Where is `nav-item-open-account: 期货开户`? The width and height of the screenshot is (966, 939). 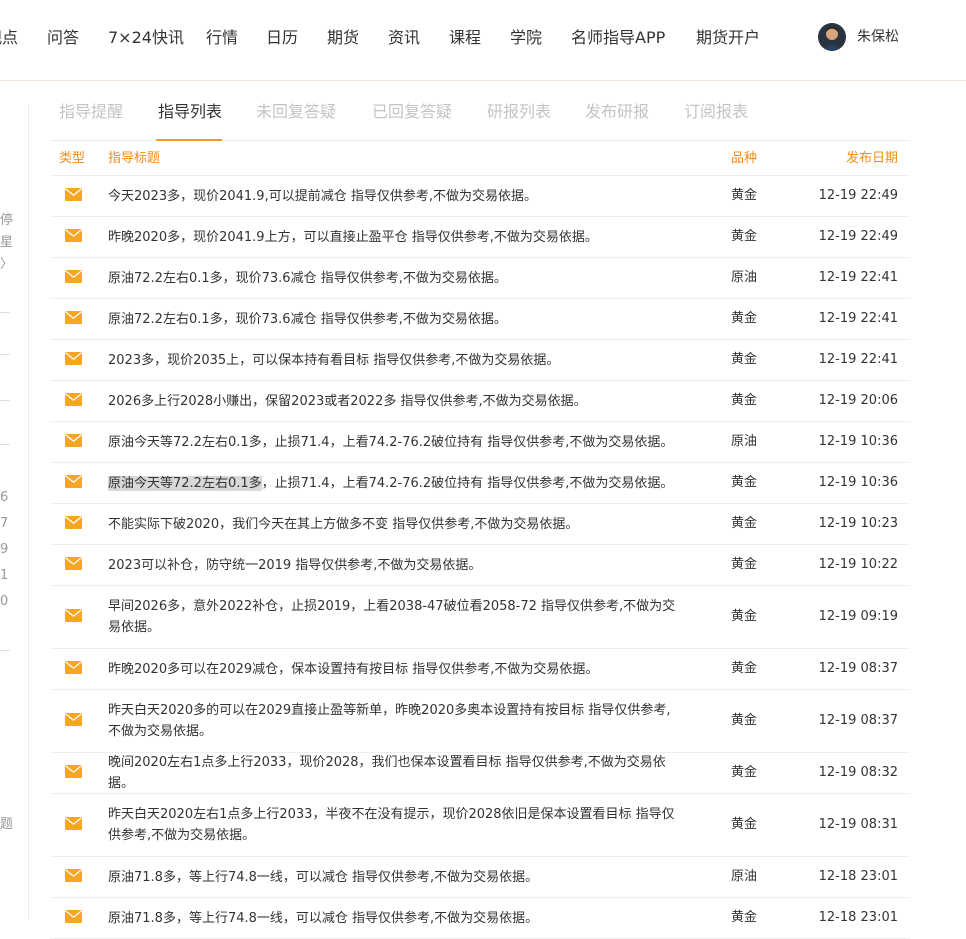
nav-item-open-account: 期货开户 is located at coordinates (728, 38).